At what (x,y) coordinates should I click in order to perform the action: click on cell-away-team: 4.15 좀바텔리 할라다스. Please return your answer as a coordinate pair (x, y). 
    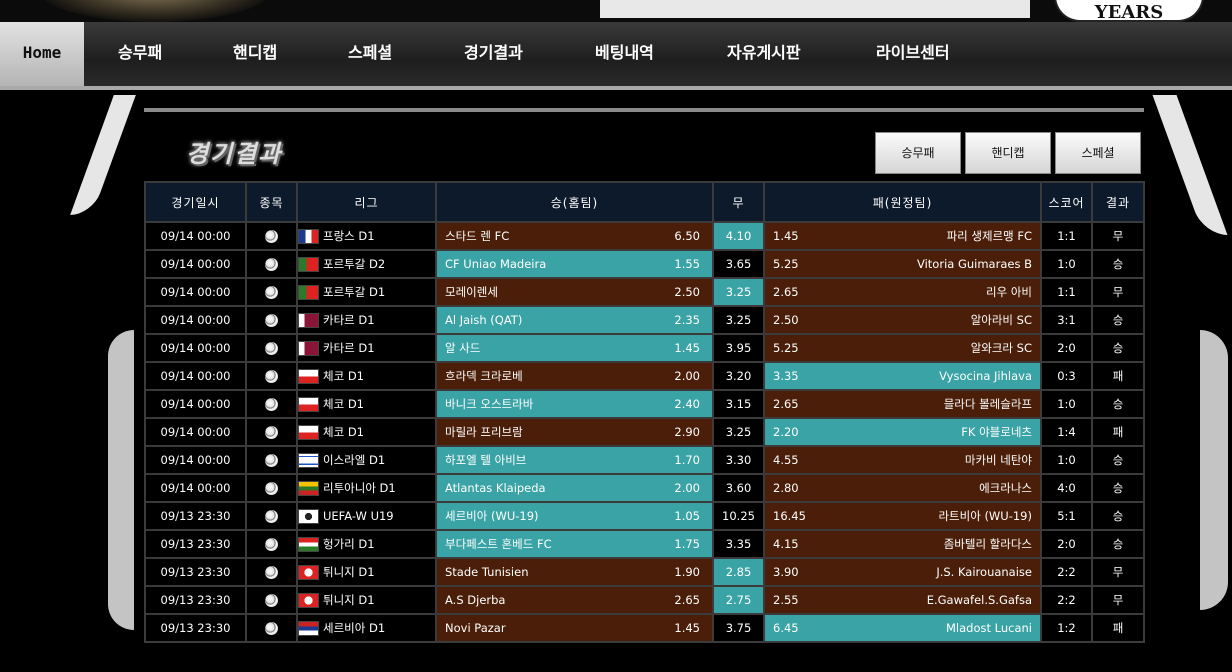
    Looking at the image, I should click on (902, 544).